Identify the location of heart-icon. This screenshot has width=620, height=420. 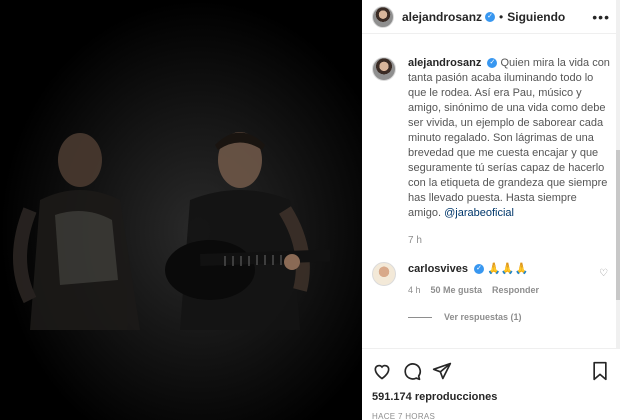
(382, 371).